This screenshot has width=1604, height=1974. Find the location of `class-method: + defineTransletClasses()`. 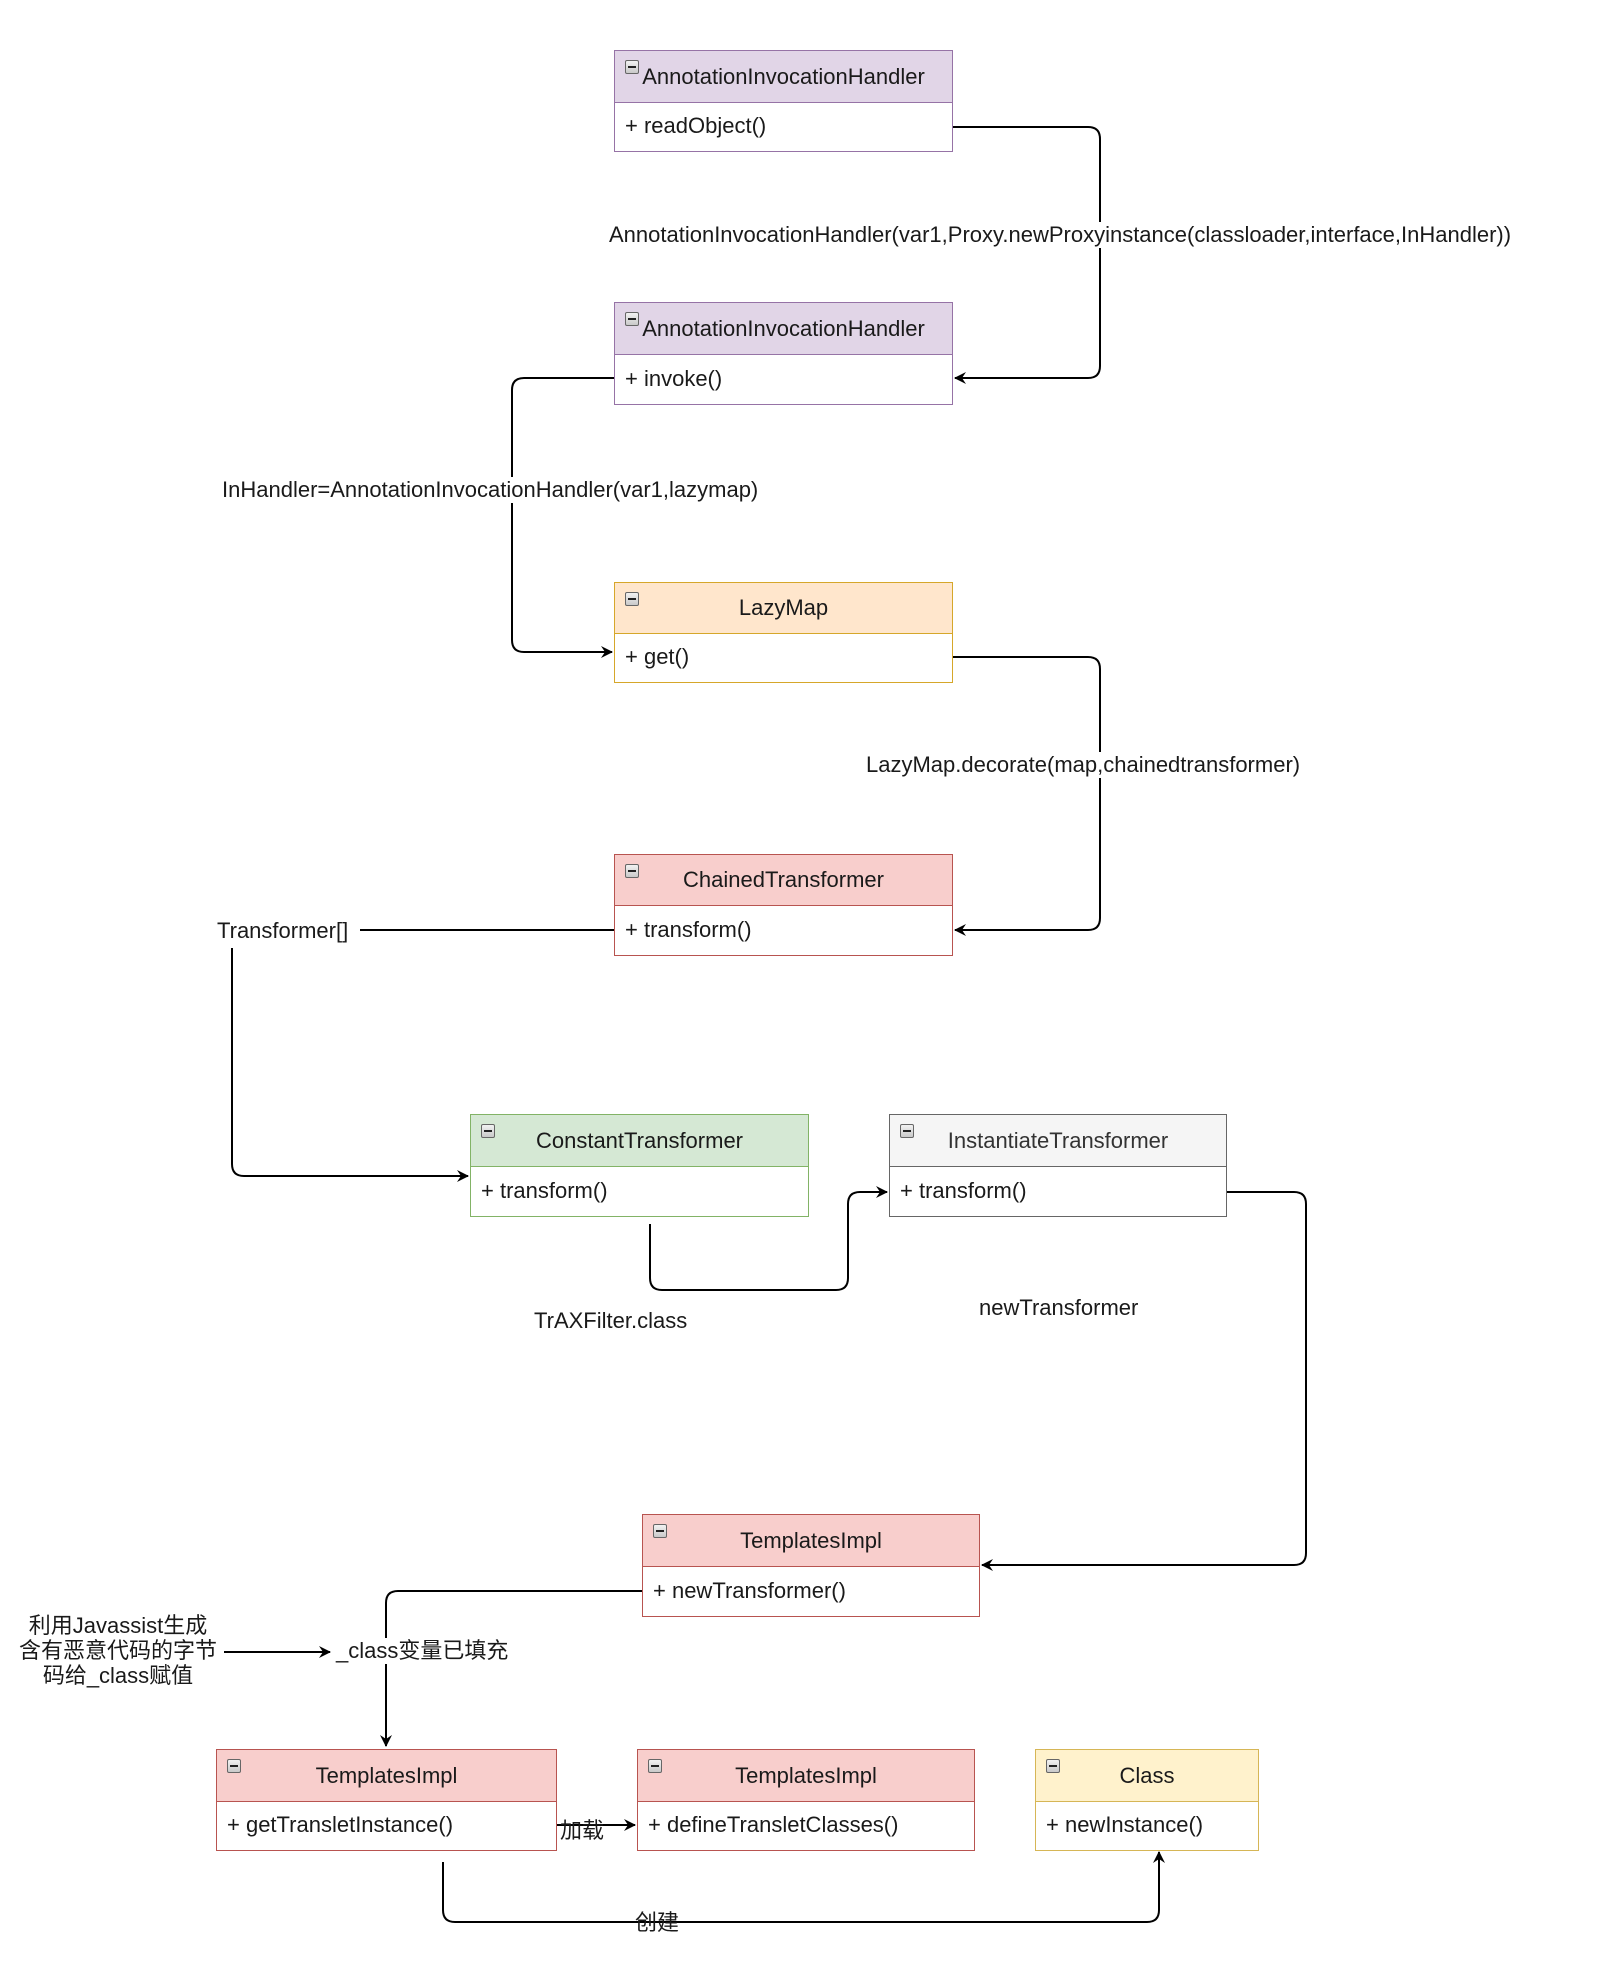

class-method: + defineTransletClasses() is located at coordinates (806, 1825).